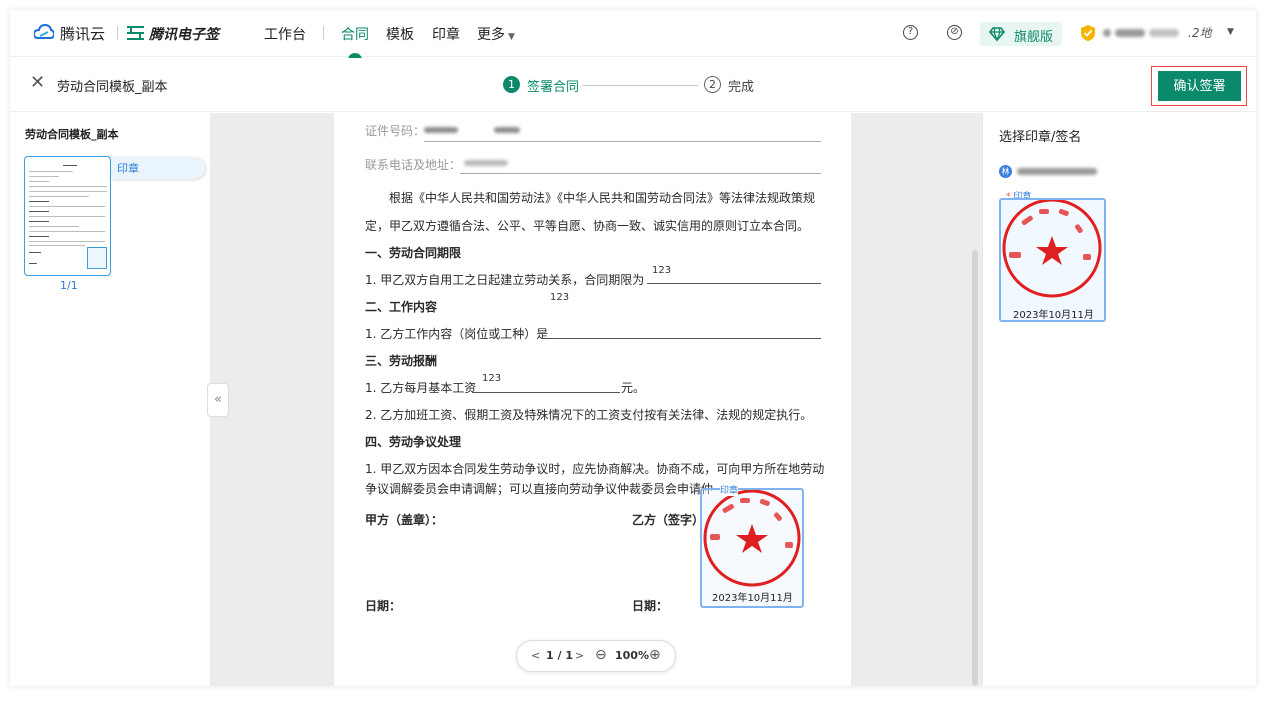 This screenshot has width=1268, height=701. Describe the element at coordinates (1034, 37) in the screenshot. I see `plan-badge-label: 旗舰版` at that location.